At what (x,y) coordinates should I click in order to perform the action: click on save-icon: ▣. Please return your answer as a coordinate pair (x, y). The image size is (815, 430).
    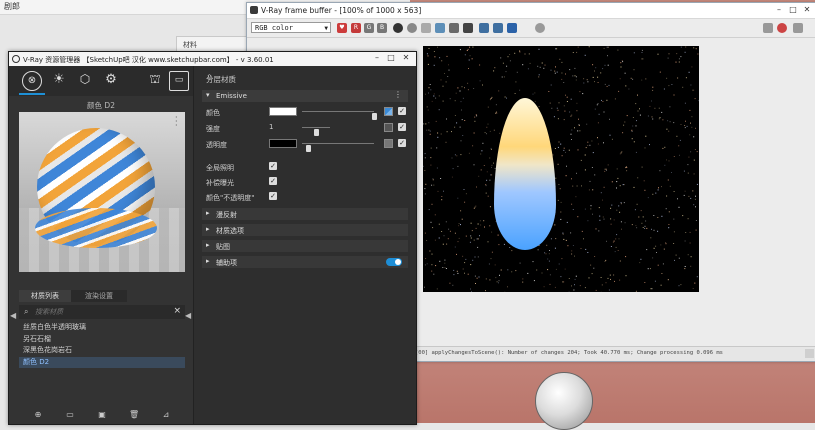
    Looking at the image, I should click on (102, 415).